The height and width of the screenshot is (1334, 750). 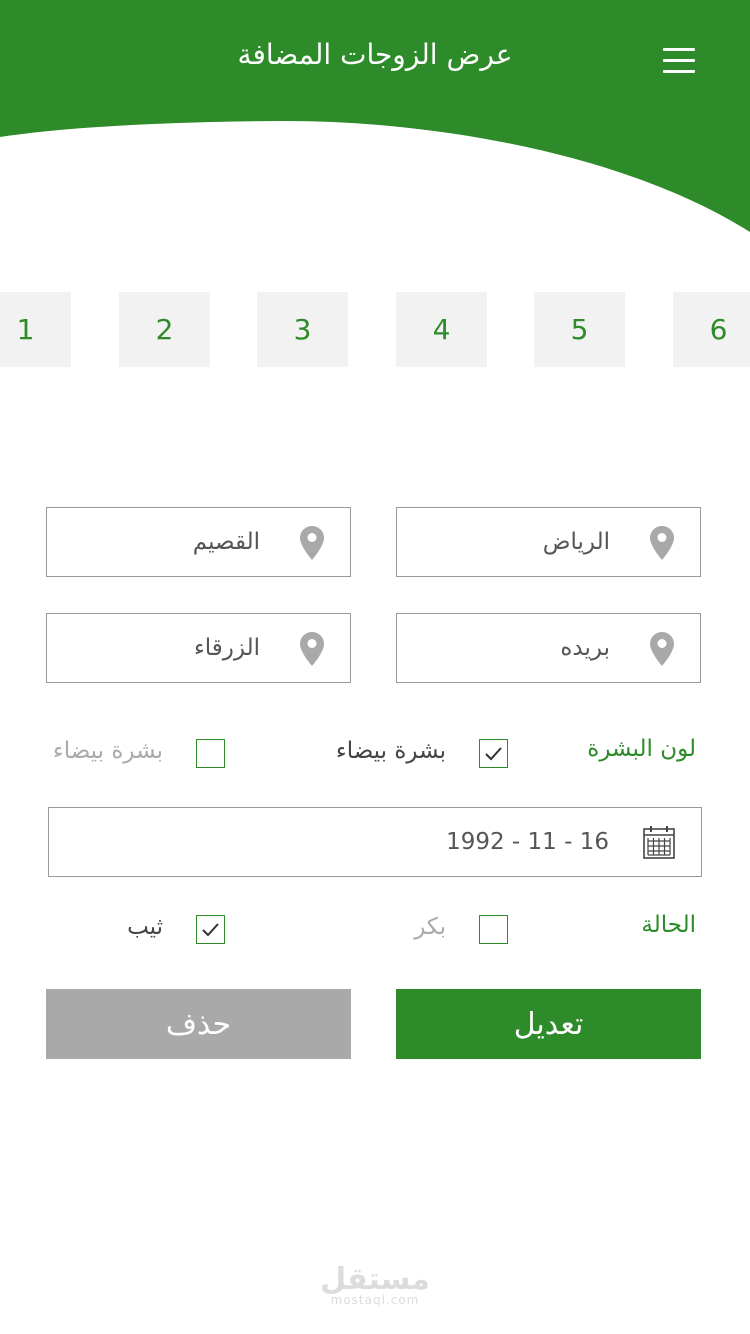 I want to click on status-label: الحالة, so click(x=668, y=925).